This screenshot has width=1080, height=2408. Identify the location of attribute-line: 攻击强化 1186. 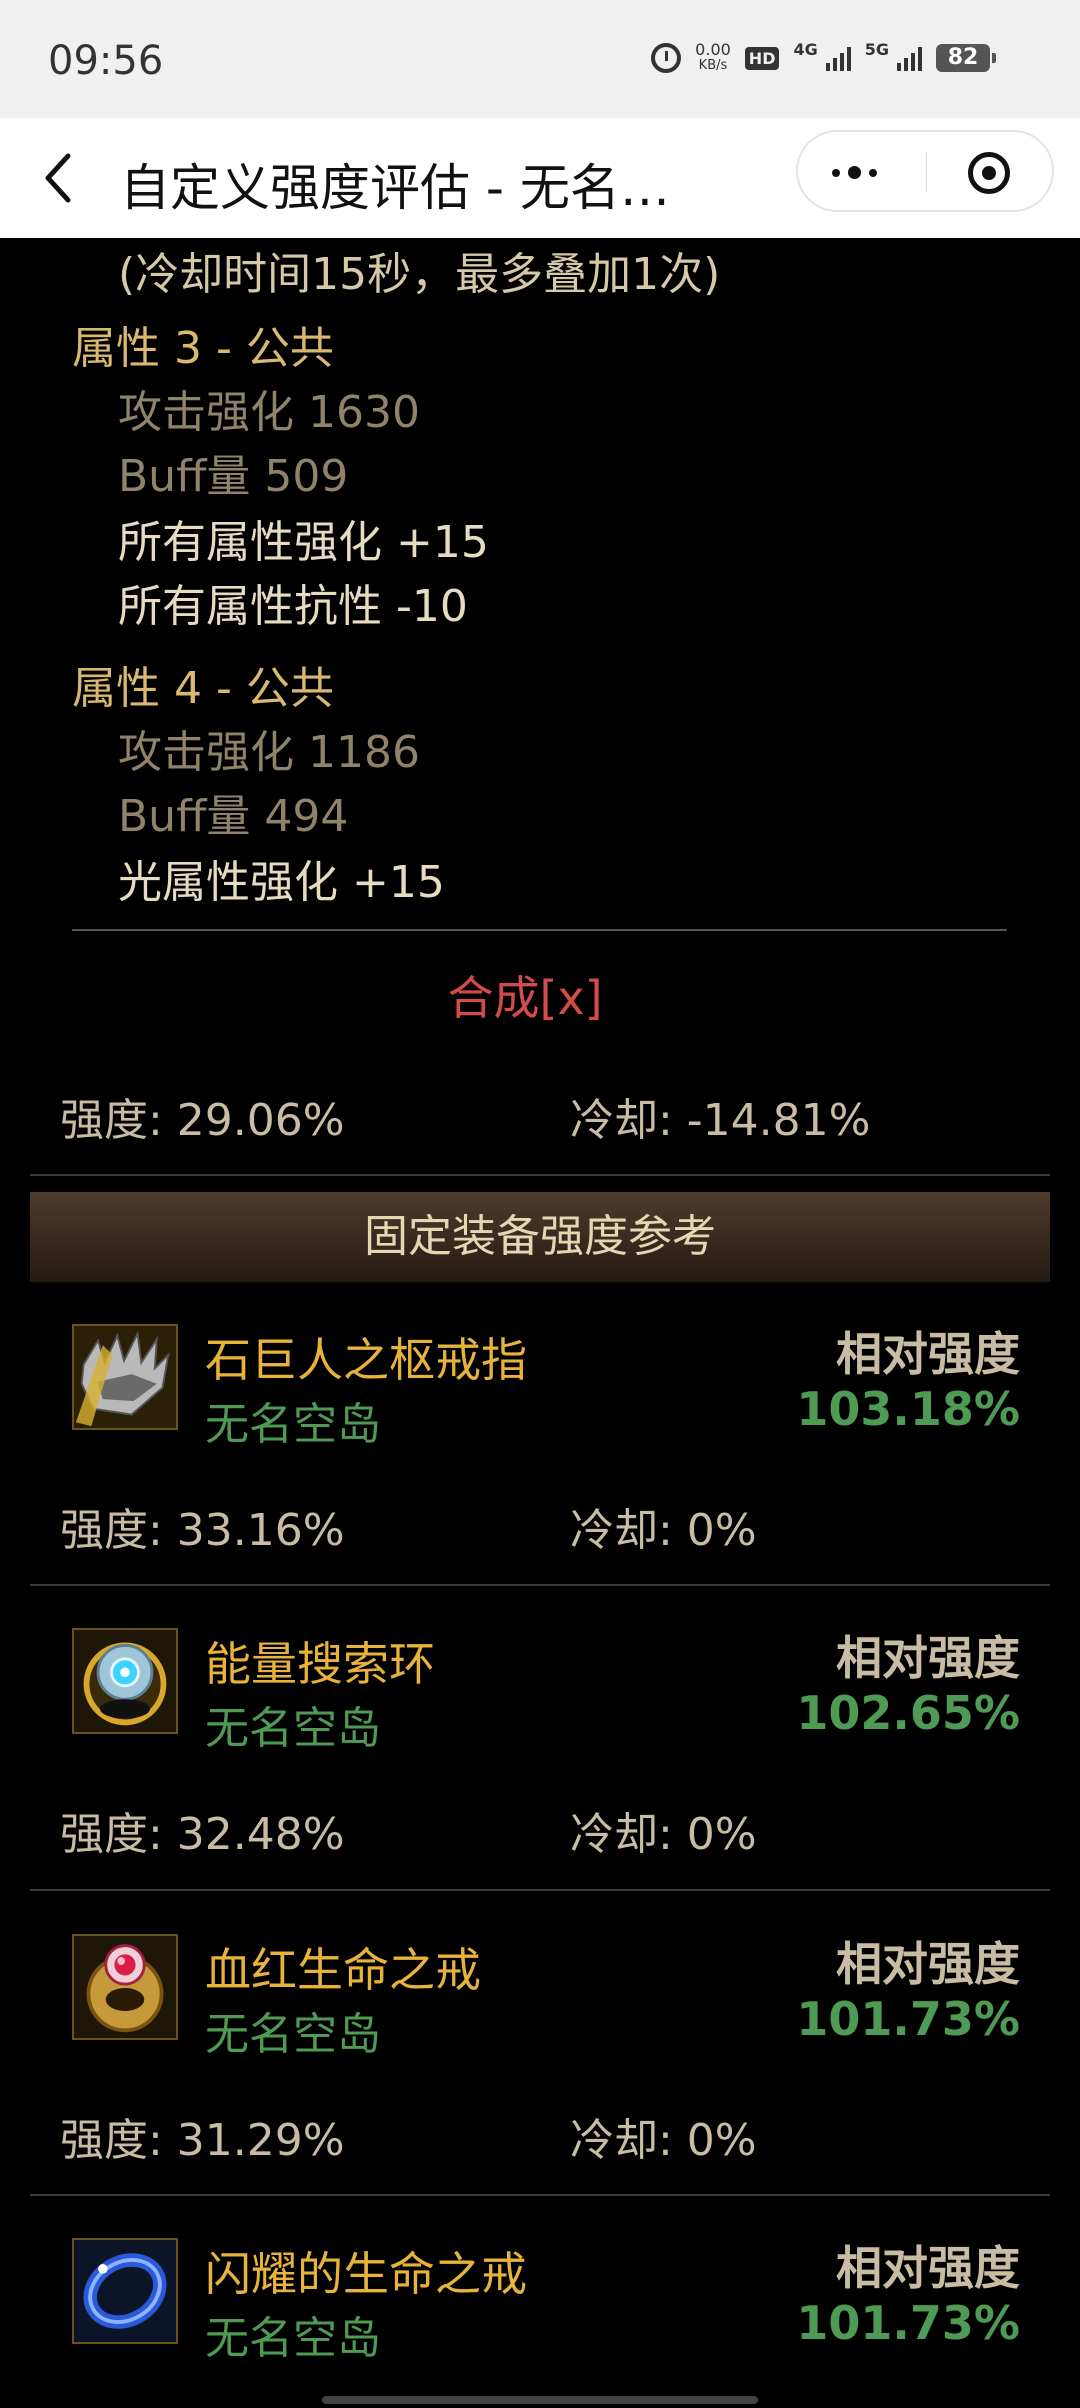
(269, 752).